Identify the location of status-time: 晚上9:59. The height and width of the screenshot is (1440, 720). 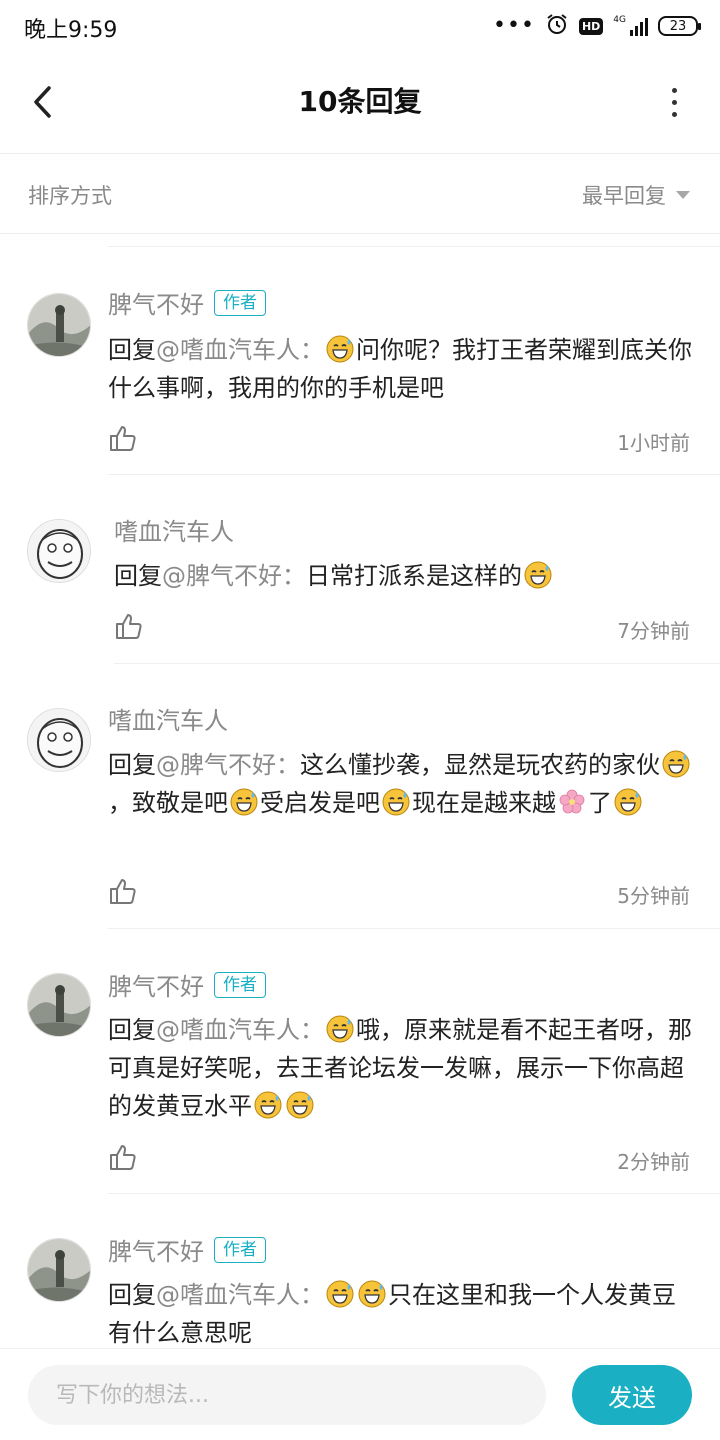
(71, 30).